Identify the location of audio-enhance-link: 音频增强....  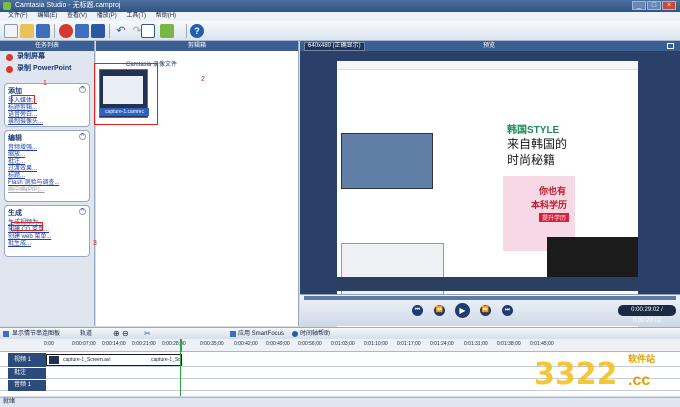
(47, 148).